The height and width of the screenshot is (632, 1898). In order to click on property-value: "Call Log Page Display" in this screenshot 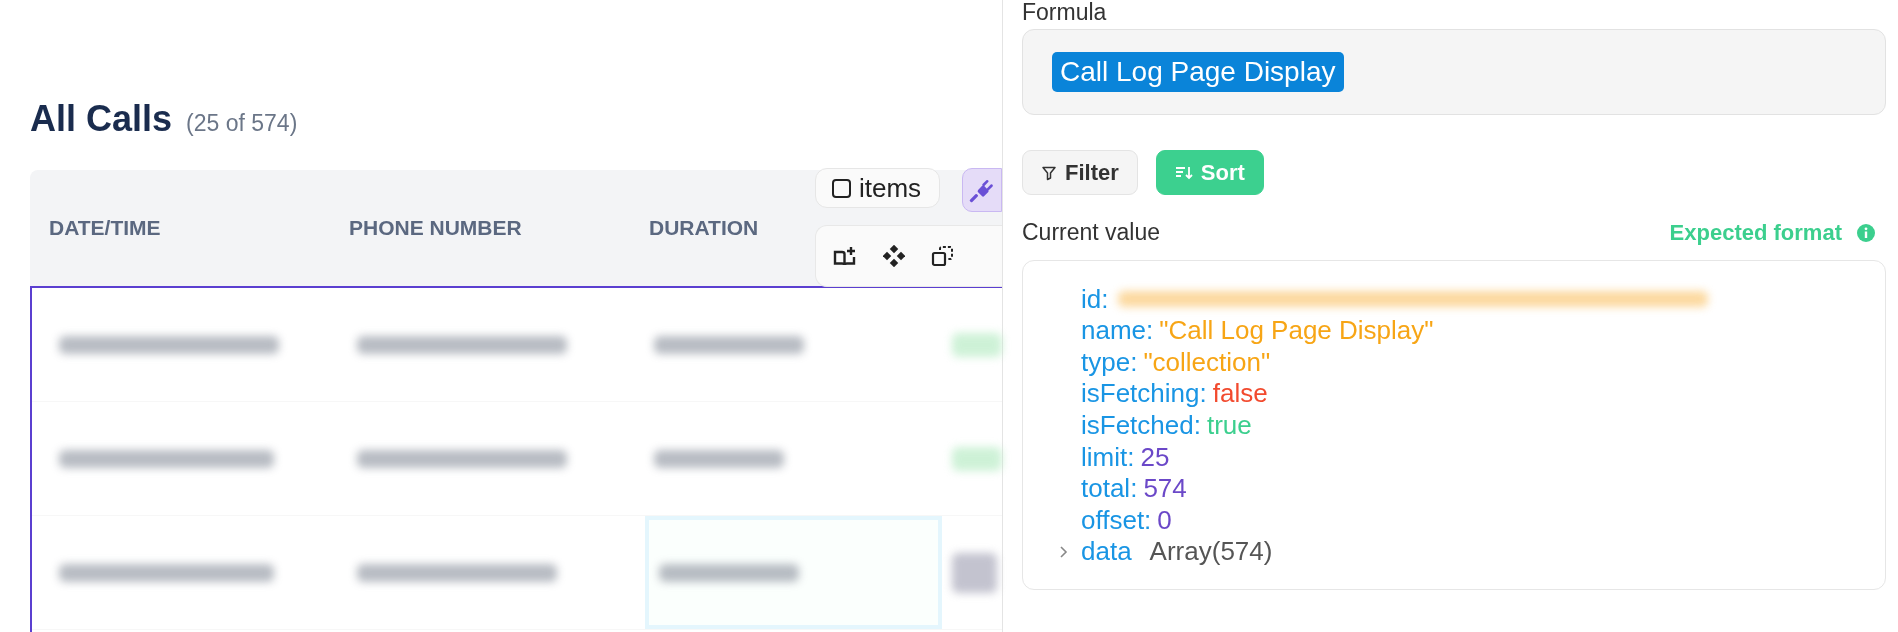, I will do `click(1296, 331)`.